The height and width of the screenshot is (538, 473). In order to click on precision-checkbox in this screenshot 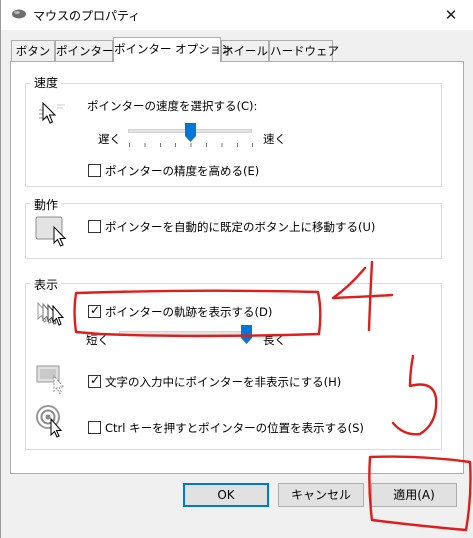, I will do `click(94, 170)`.